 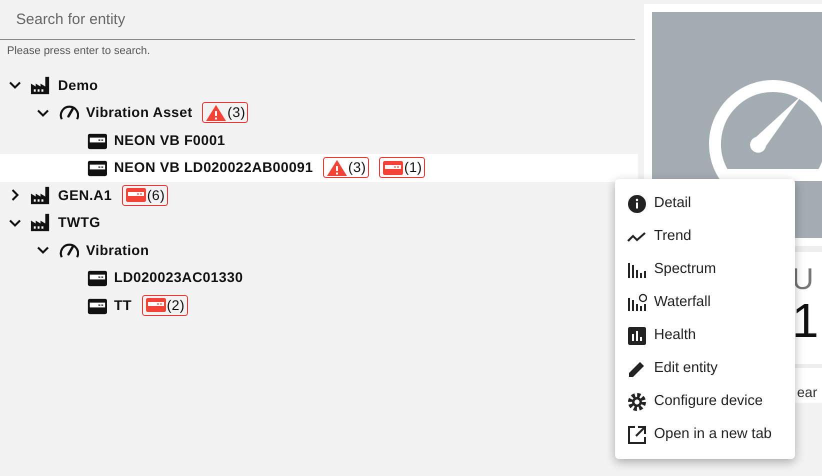 What do you see at coordinates (179, 278) in the screenshot?
I see `tree-label: LD020023AC01330` at bounding box center [179, 278].